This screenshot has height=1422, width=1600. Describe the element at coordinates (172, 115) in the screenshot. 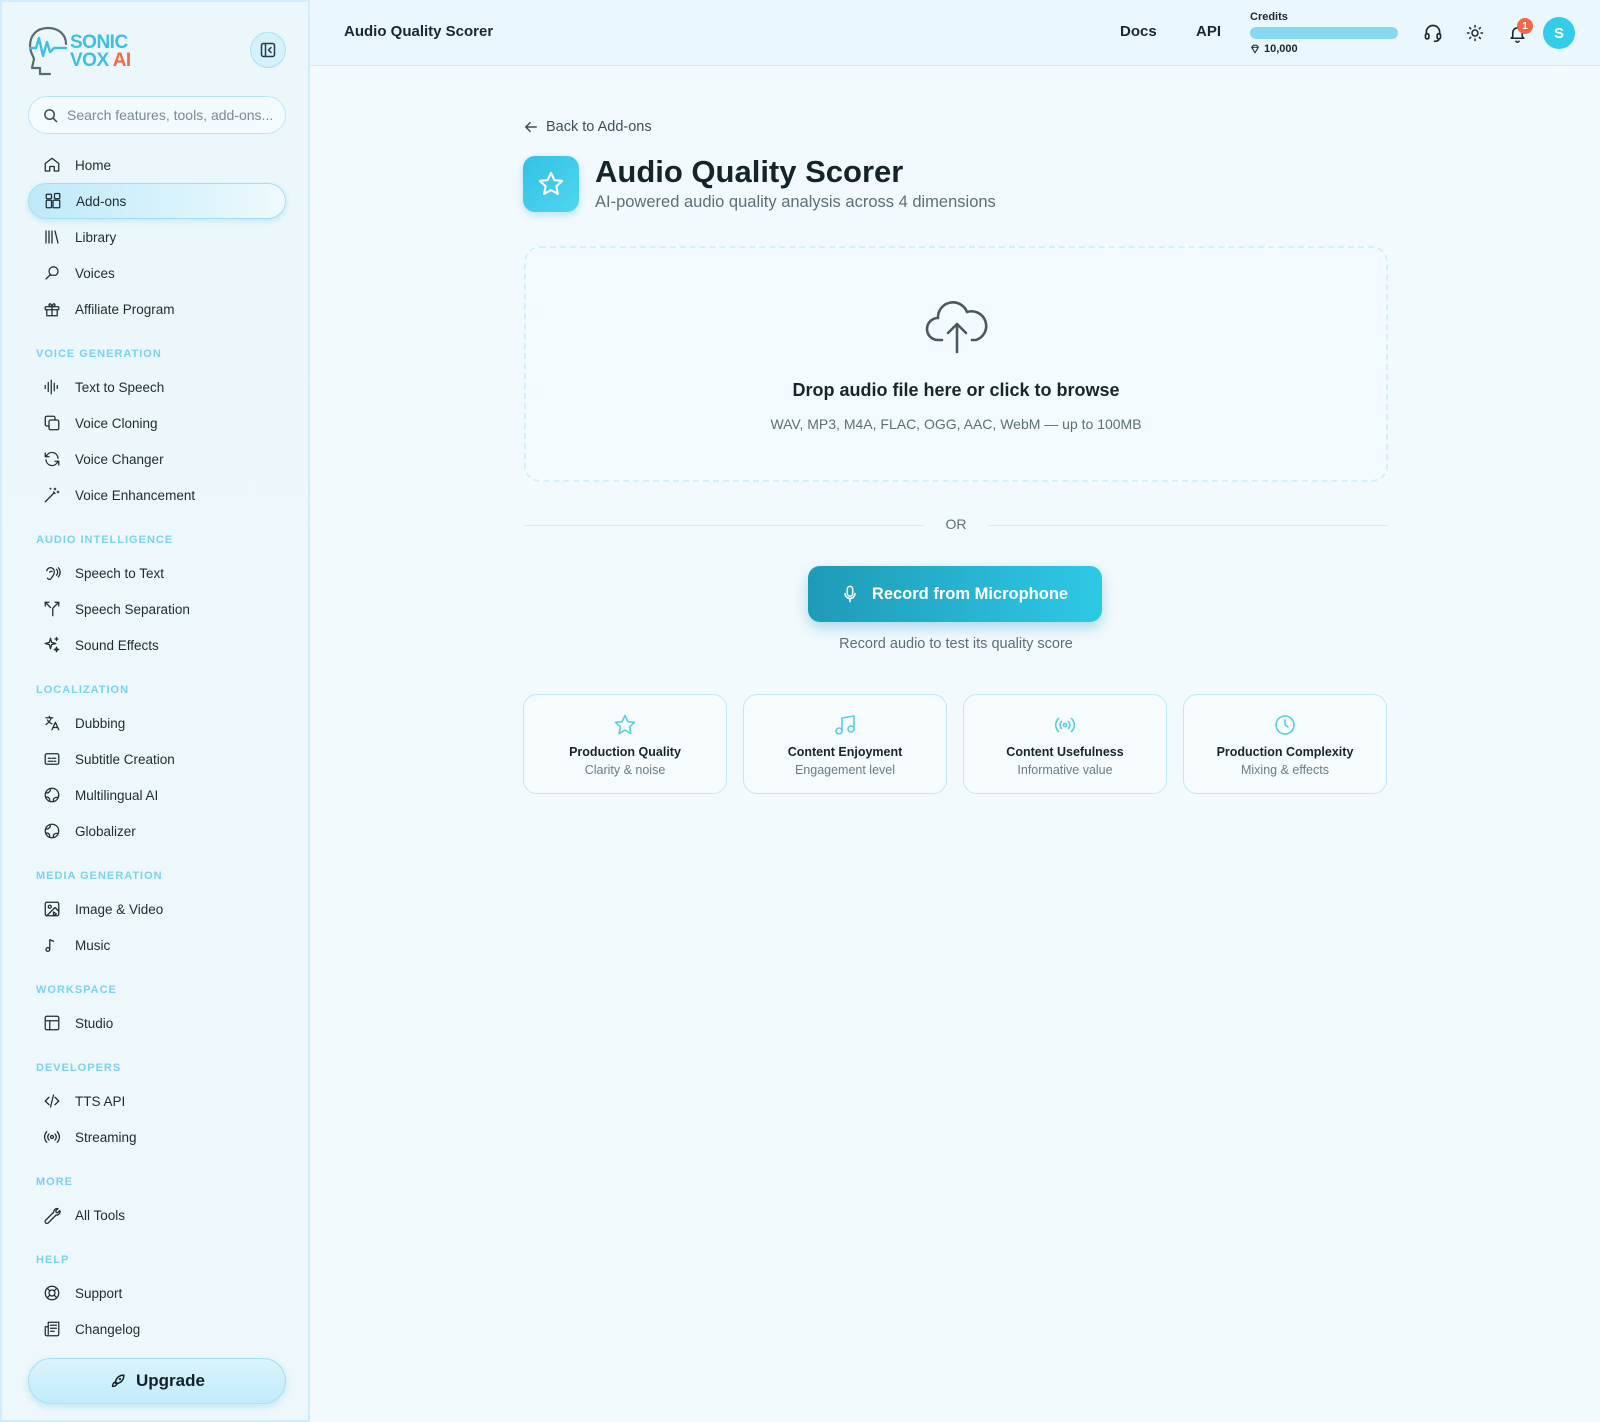

I see `search-input` at that location.